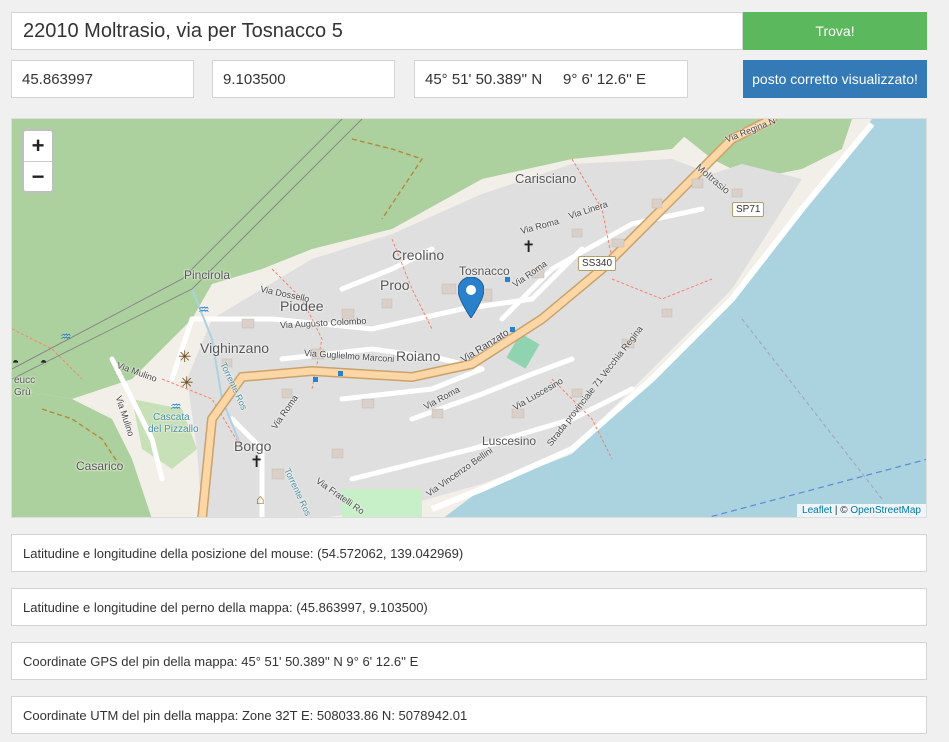  Describe the element at coordinates (235, 348) in the screenshot. I see `place-label-vighinzano: Vighinzano` at that location.